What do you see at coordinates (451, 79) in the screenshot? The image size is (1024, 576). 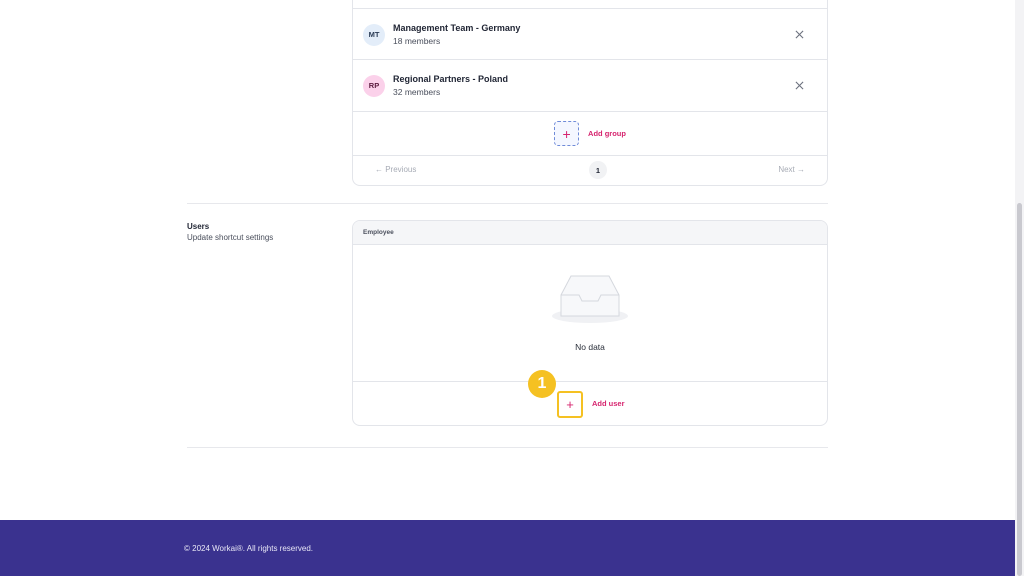 I see `group-name: Regional Partners - Poland` at bounding box center [451, 79].